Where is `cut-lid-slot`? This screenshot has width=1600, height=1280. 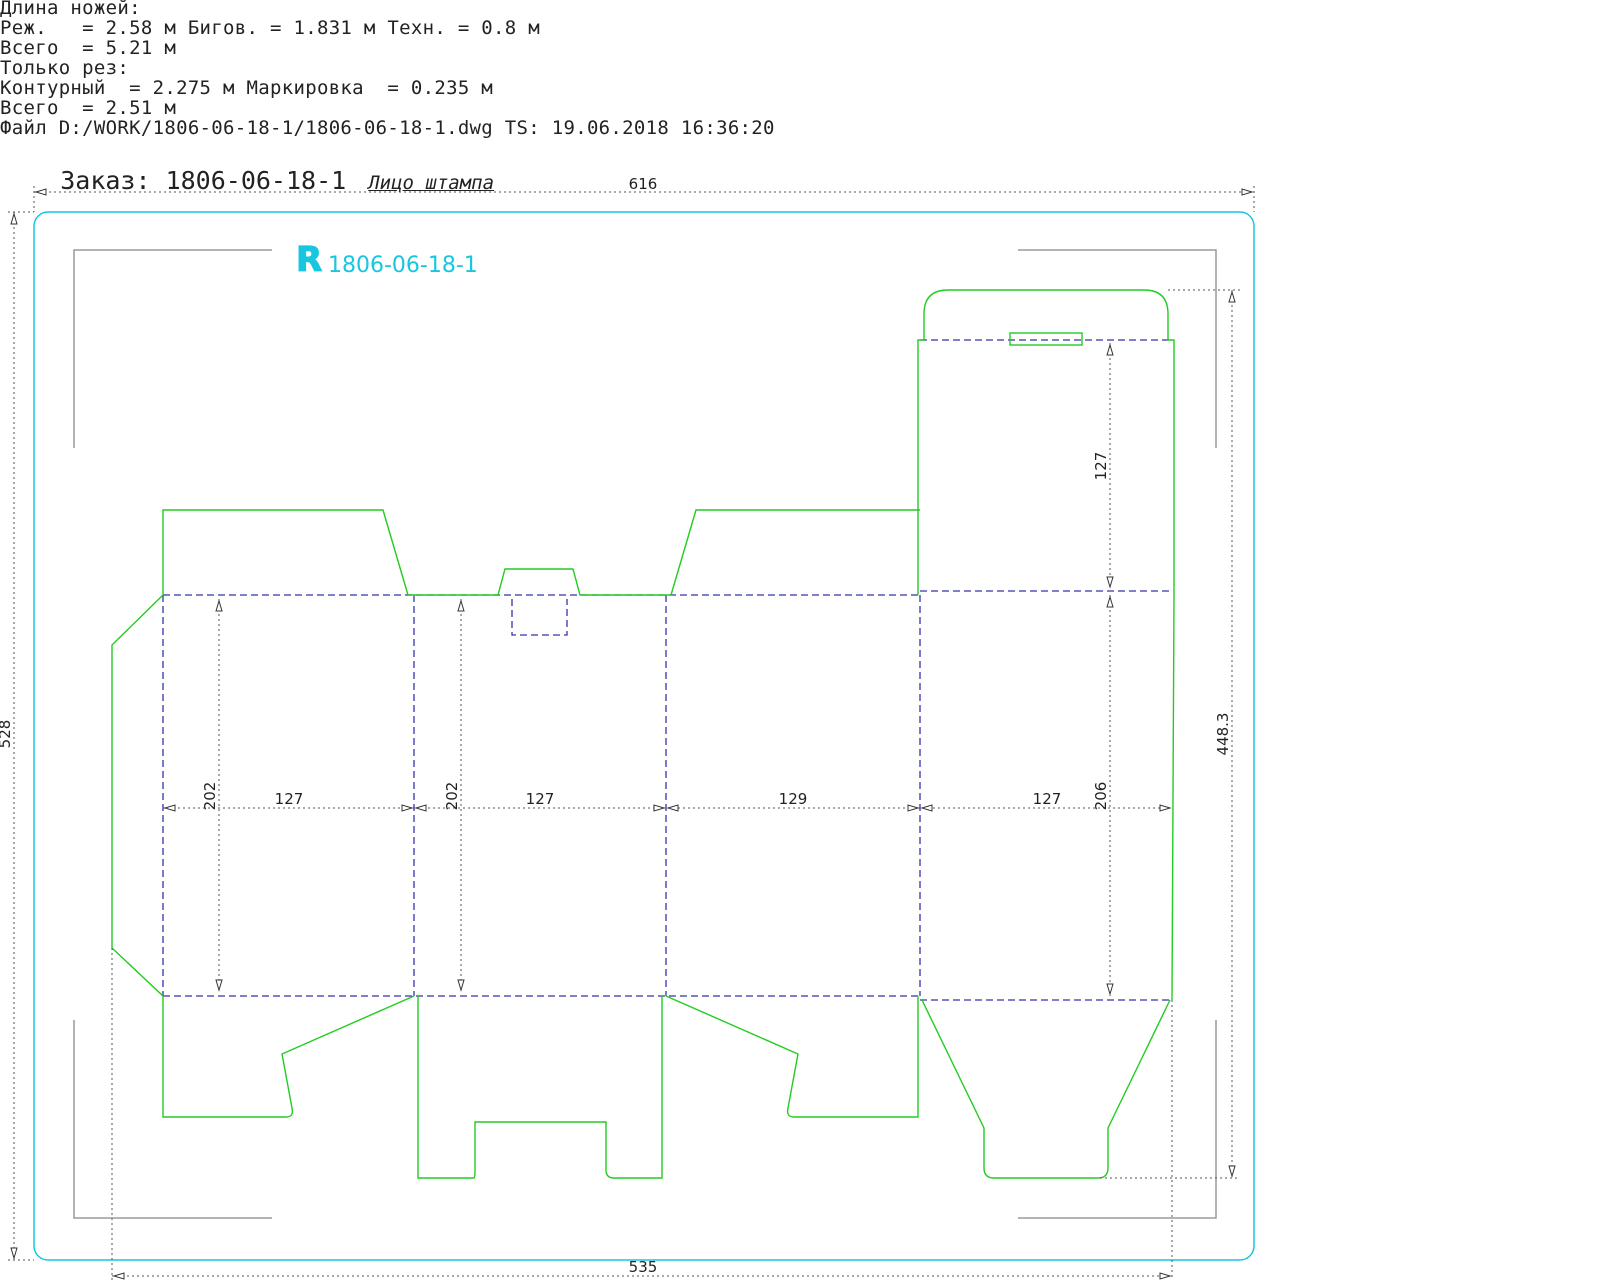 cut-lid-slot is located at coordinates (1046, 339).